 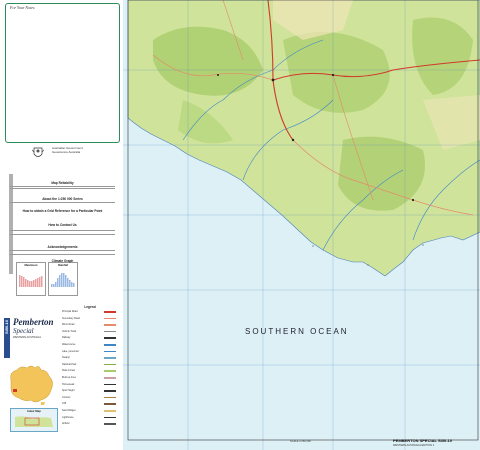 I want to click on legend-item-label: Secondary Road, so click(x=71, y=318).